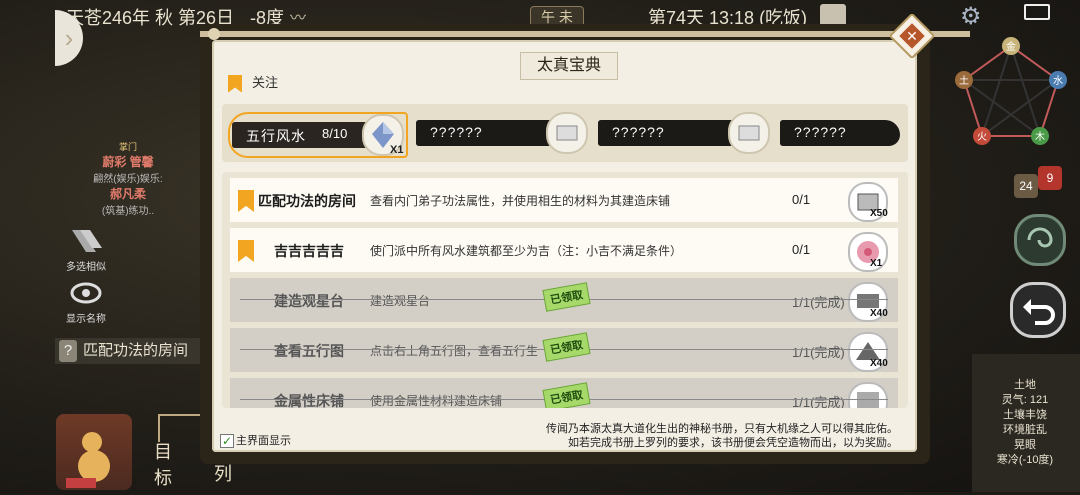  I want to click on save-icon, so click(833, 15).